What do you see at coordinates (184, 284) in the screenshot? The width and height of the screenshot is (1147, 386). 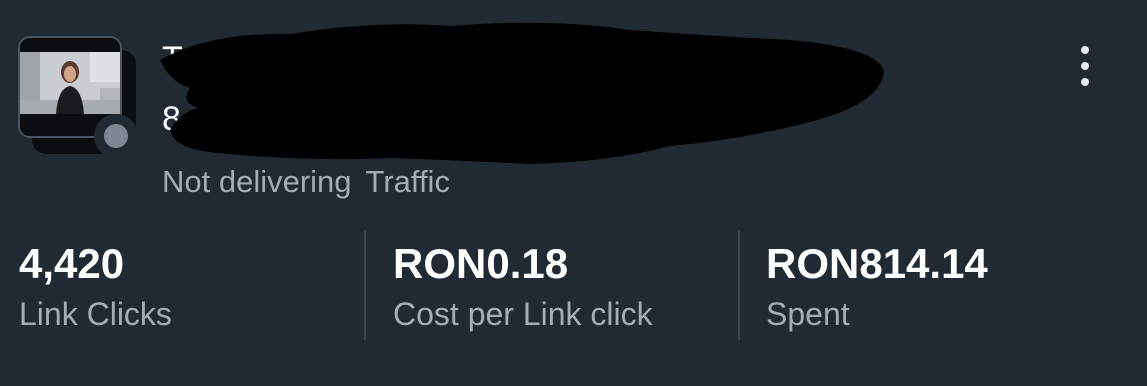 I see `metric-link-clicks: 4,420 Link Clicks` at bounding box center [184, 284].